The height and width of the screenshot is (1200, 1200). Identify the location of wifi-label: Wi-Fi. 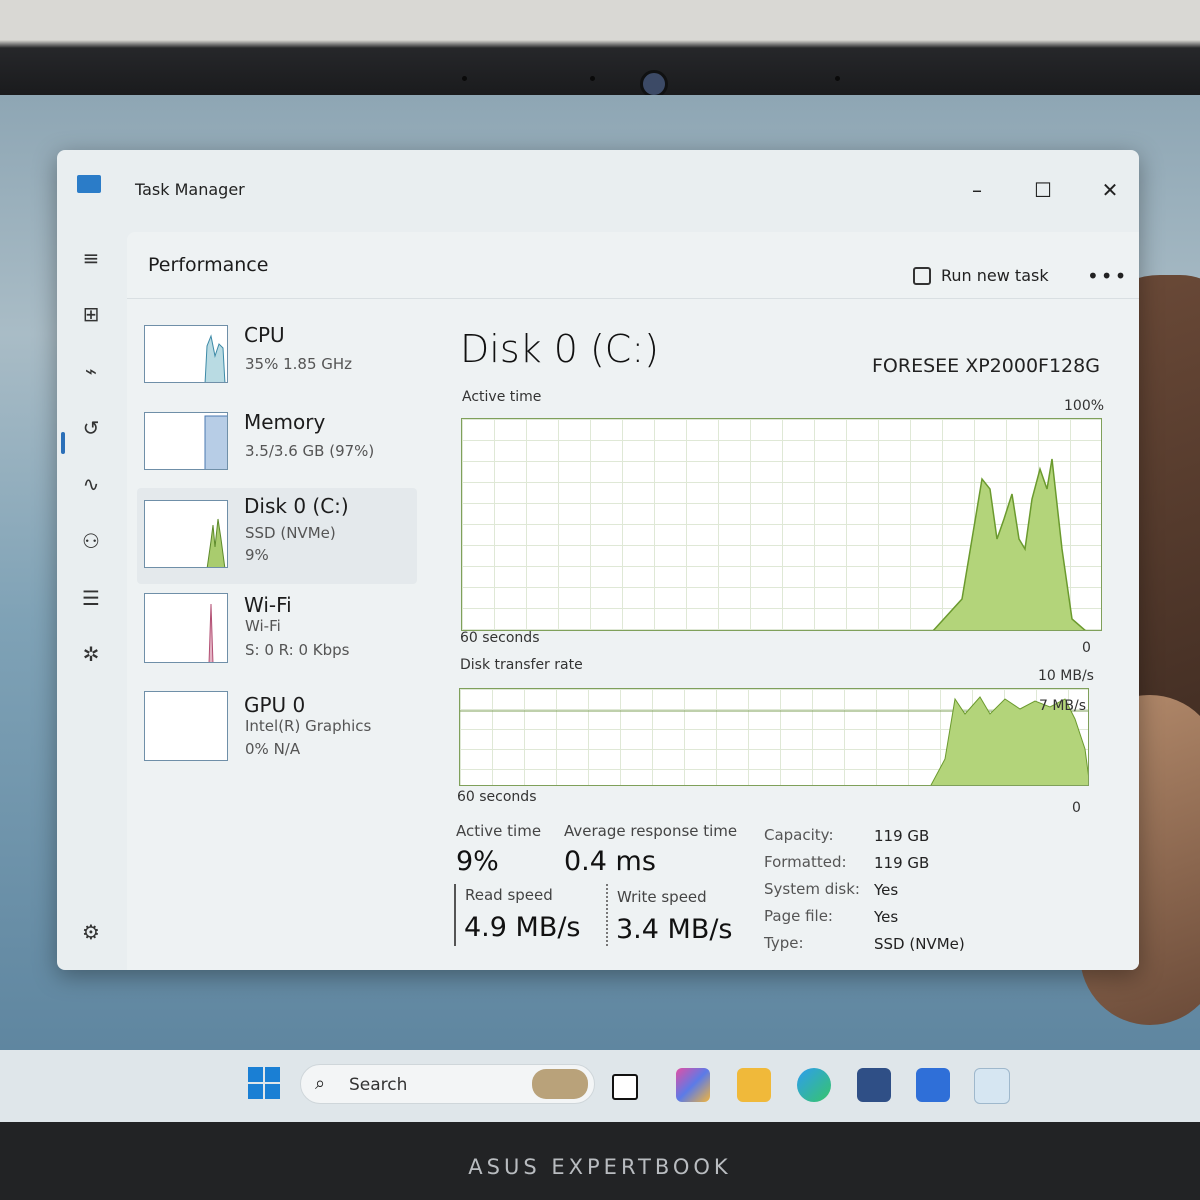
(268, 605).